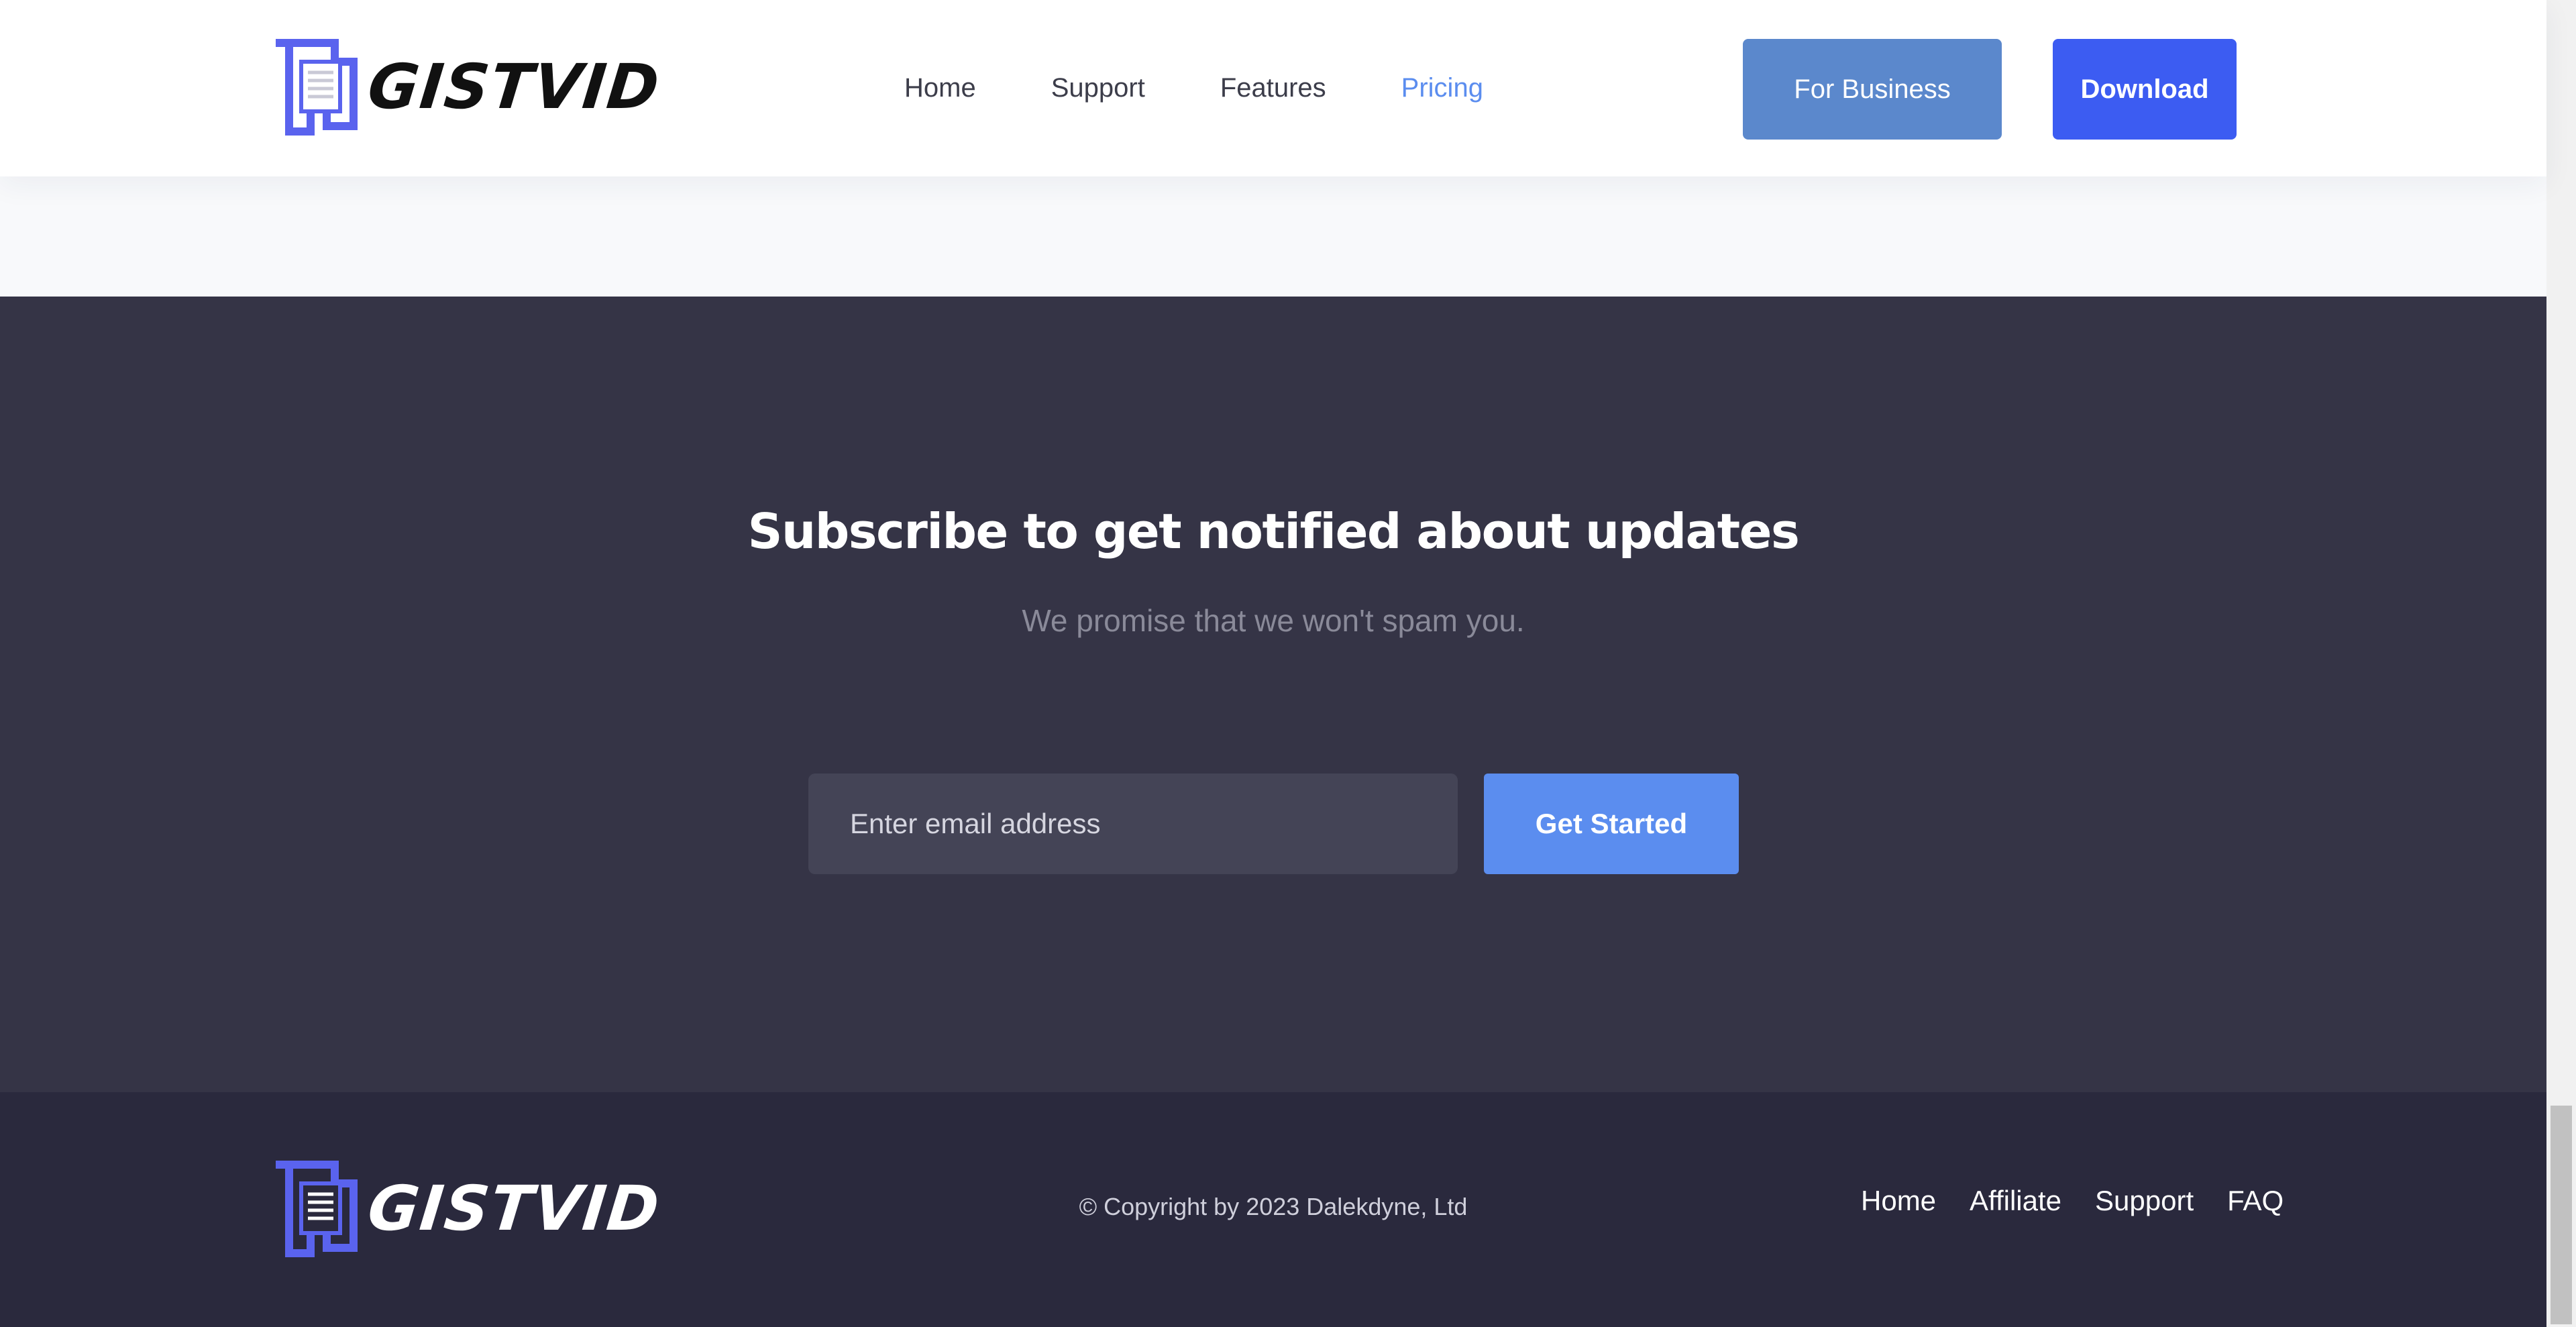 The width and height of the screenshot is (2576, 1327). Describe the element at coordinates (1872, 90) in the screenshot. I see `for-business-button: For Business` at that location.